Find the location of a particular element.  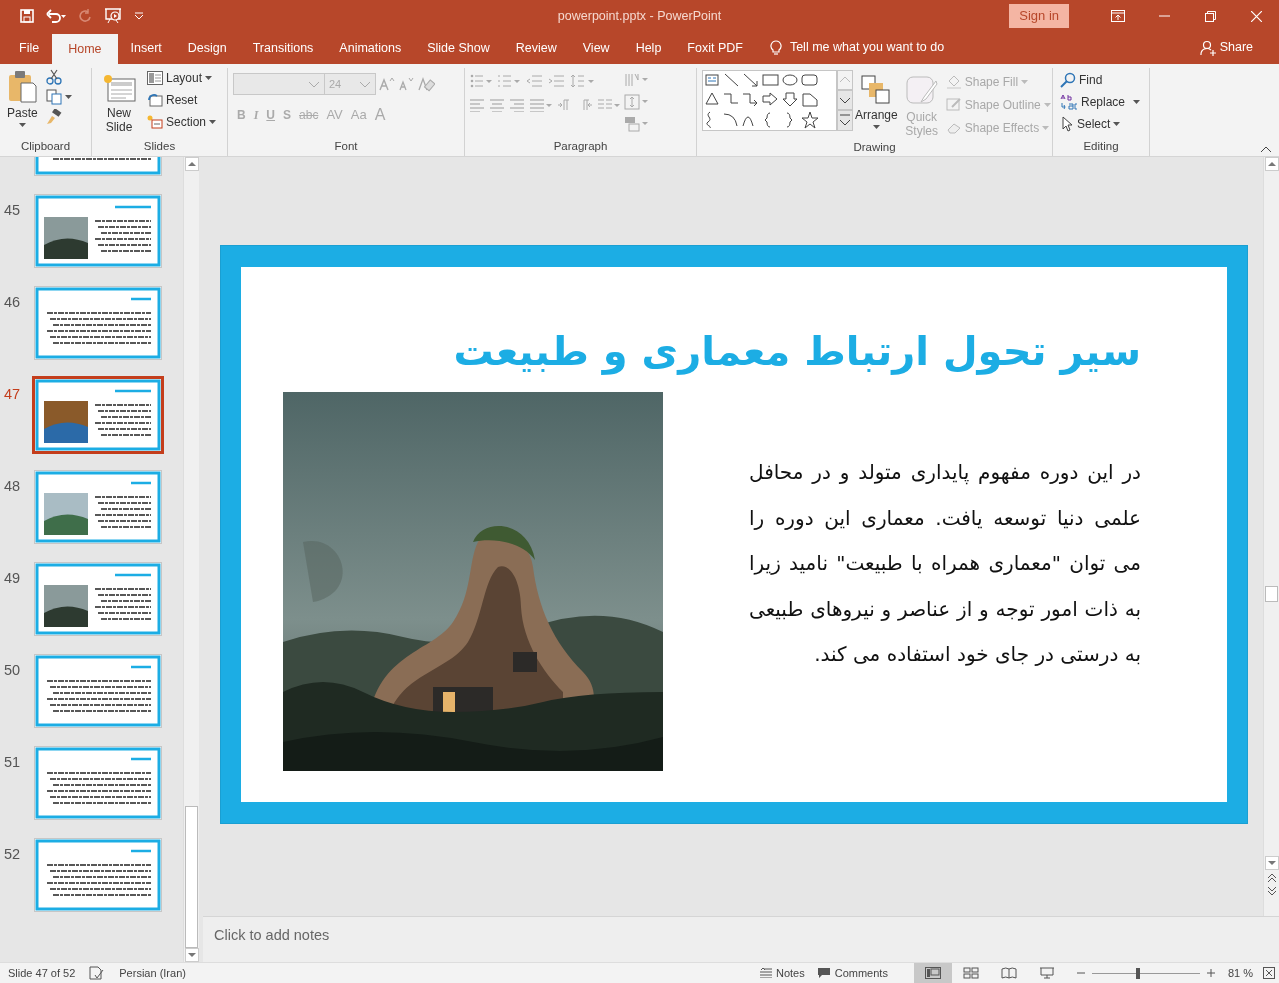

spelling-check-icon is located at coordinates (97, 973).